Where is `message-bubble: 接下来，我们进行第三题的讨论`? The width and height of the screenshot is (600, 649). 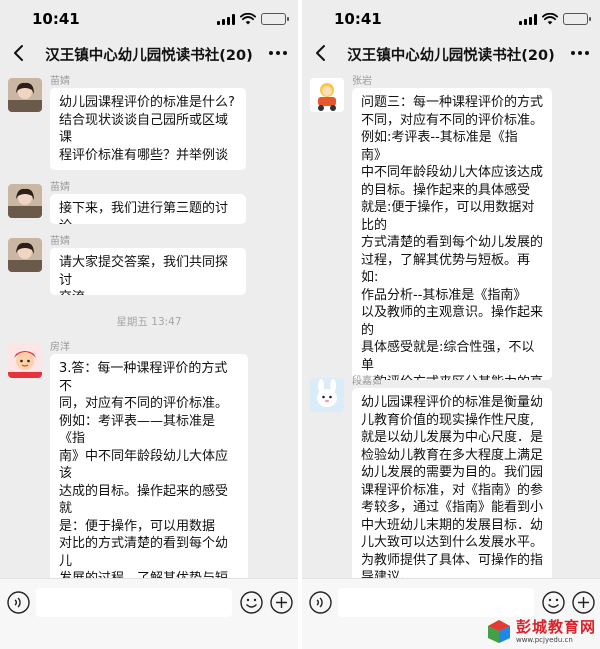
message-bubble: 接下来，我们进行第三题的讨论 is located at coordinates (148, 209).